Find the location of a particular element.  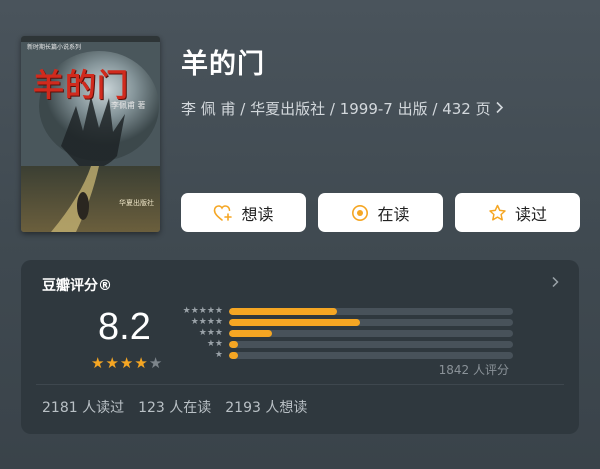

cover-publisher-text: 华夏出版社 is located at coordinates (136, 203).